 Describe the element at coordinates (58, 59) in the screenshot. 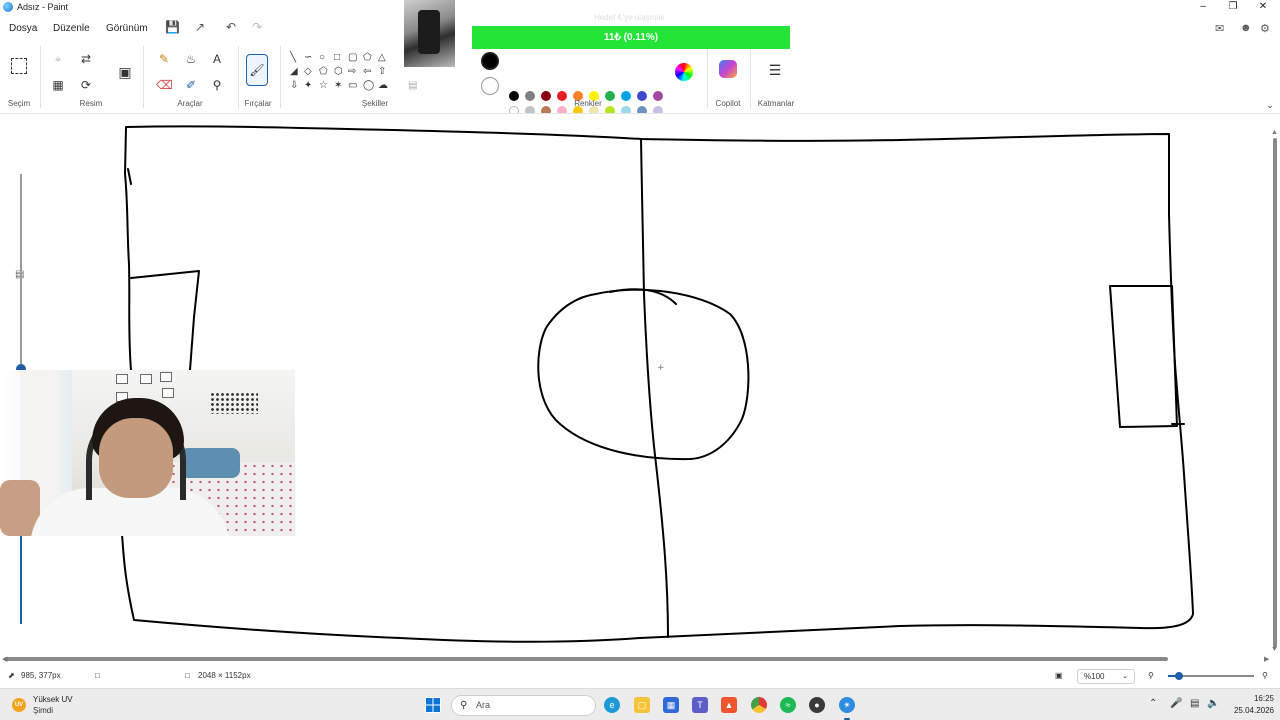

I see `crop-icon: ⌖` at that location.